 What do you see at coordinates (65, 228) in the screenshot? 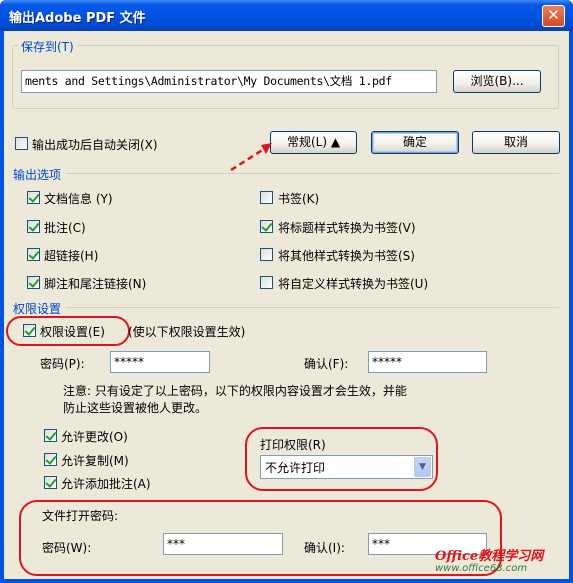
I see `comments-label: 批注(C)` at bounding box center [65, 228].